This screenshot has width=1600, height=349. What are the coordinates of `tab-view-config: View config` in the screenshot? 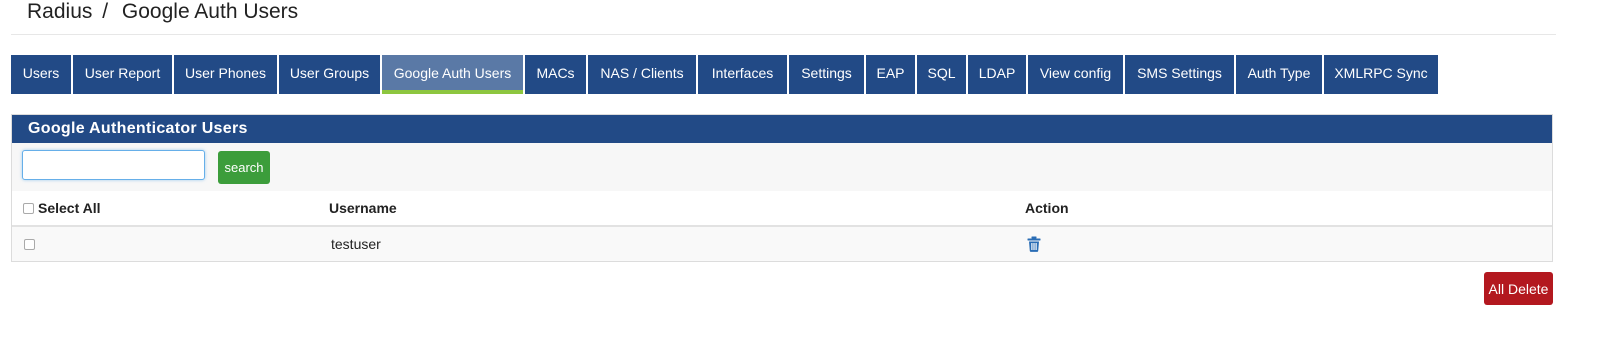 It's located at (1075, 74).